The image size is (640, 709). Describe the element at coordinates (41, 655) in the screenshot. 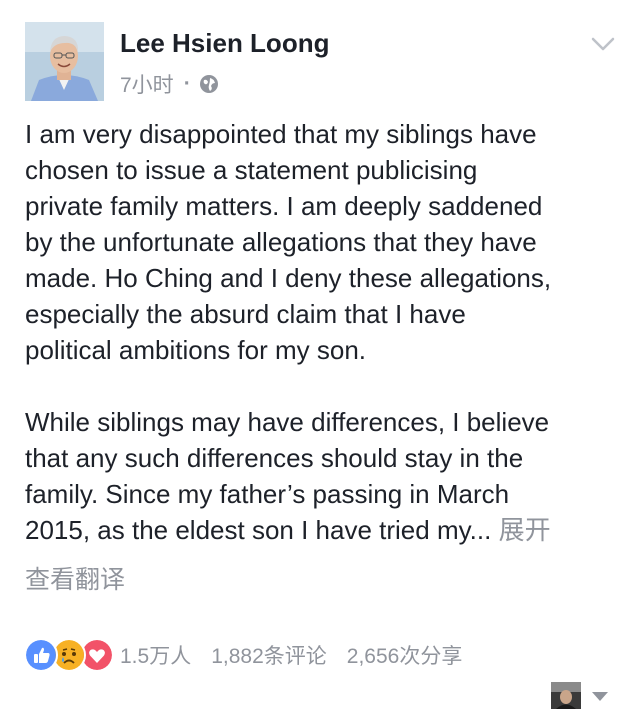

I see `like-icon` at that location.